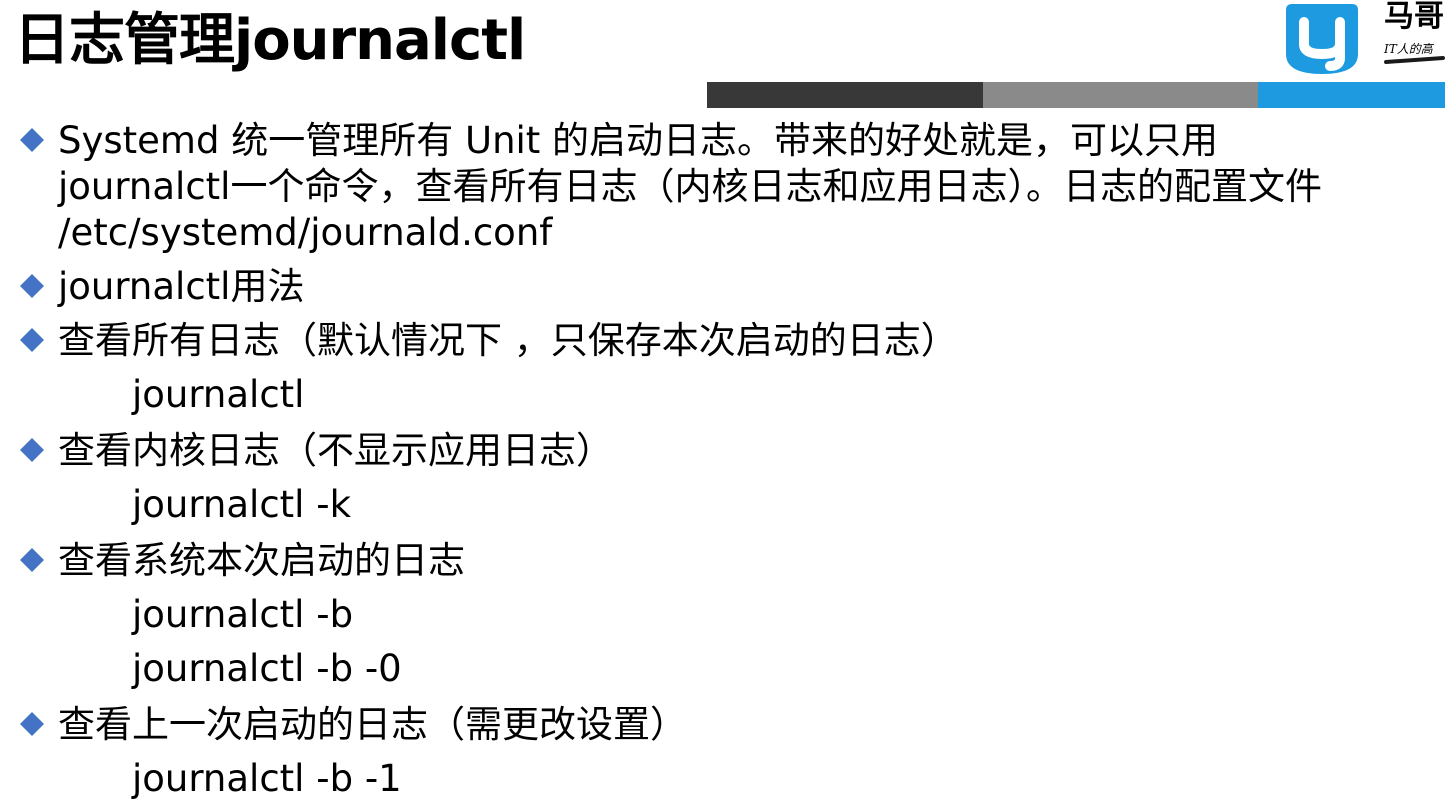 The image size is (1445, 802). What do you see at coordinates (335, 450) in the screenshot?
I see `item-description: 查看内核日志（不显示应用日志）` at bounding box center [335, 450].